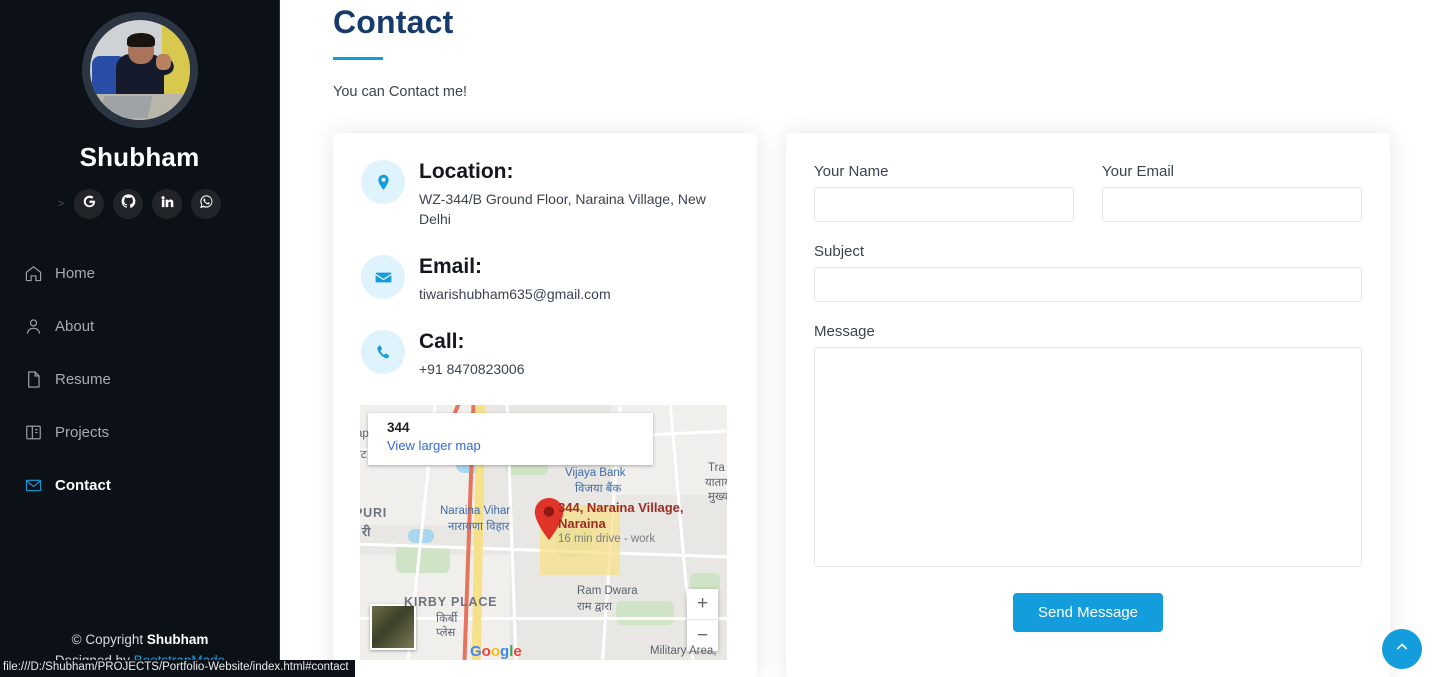 The width and height of the screenshot is (1440, 677). Describe the element at coordinates (475, 511) in the screenshot. I see `map-place-label: Naraina Vihar` at that location.